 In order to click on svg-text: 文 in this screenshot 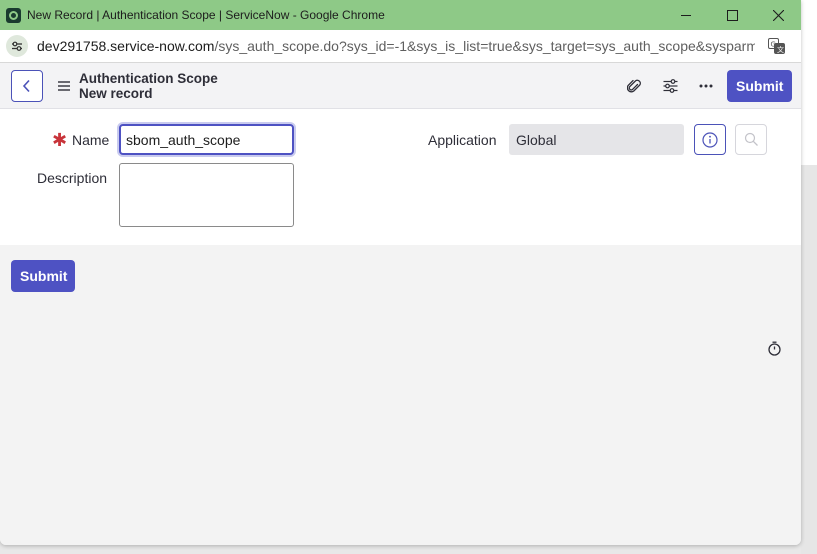, I will do `click(780, 49)`.